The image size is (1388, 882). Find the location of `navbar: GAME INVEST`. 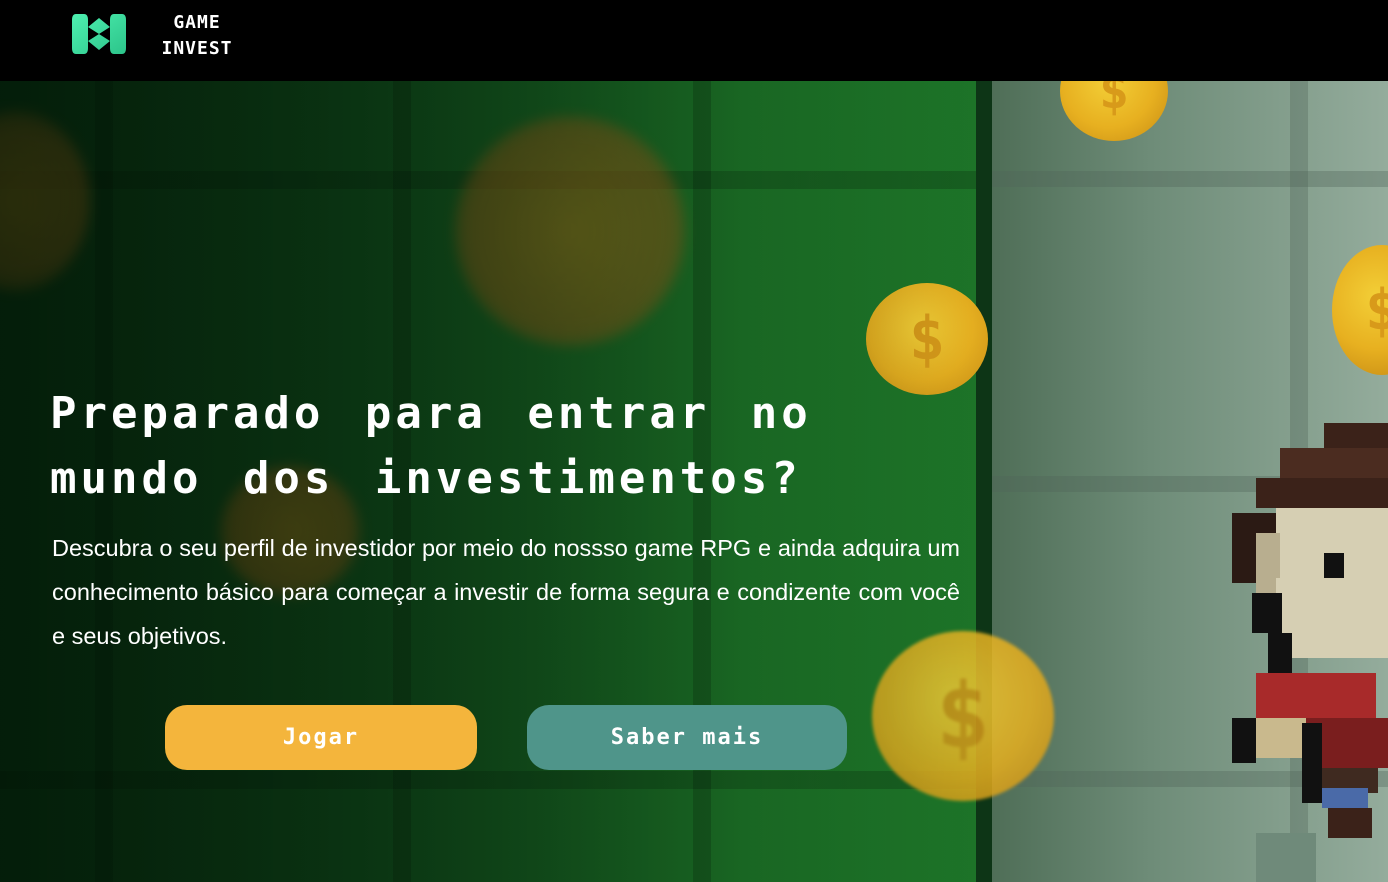

navbar: GAME INVEST is located at coordinates (694, 40).